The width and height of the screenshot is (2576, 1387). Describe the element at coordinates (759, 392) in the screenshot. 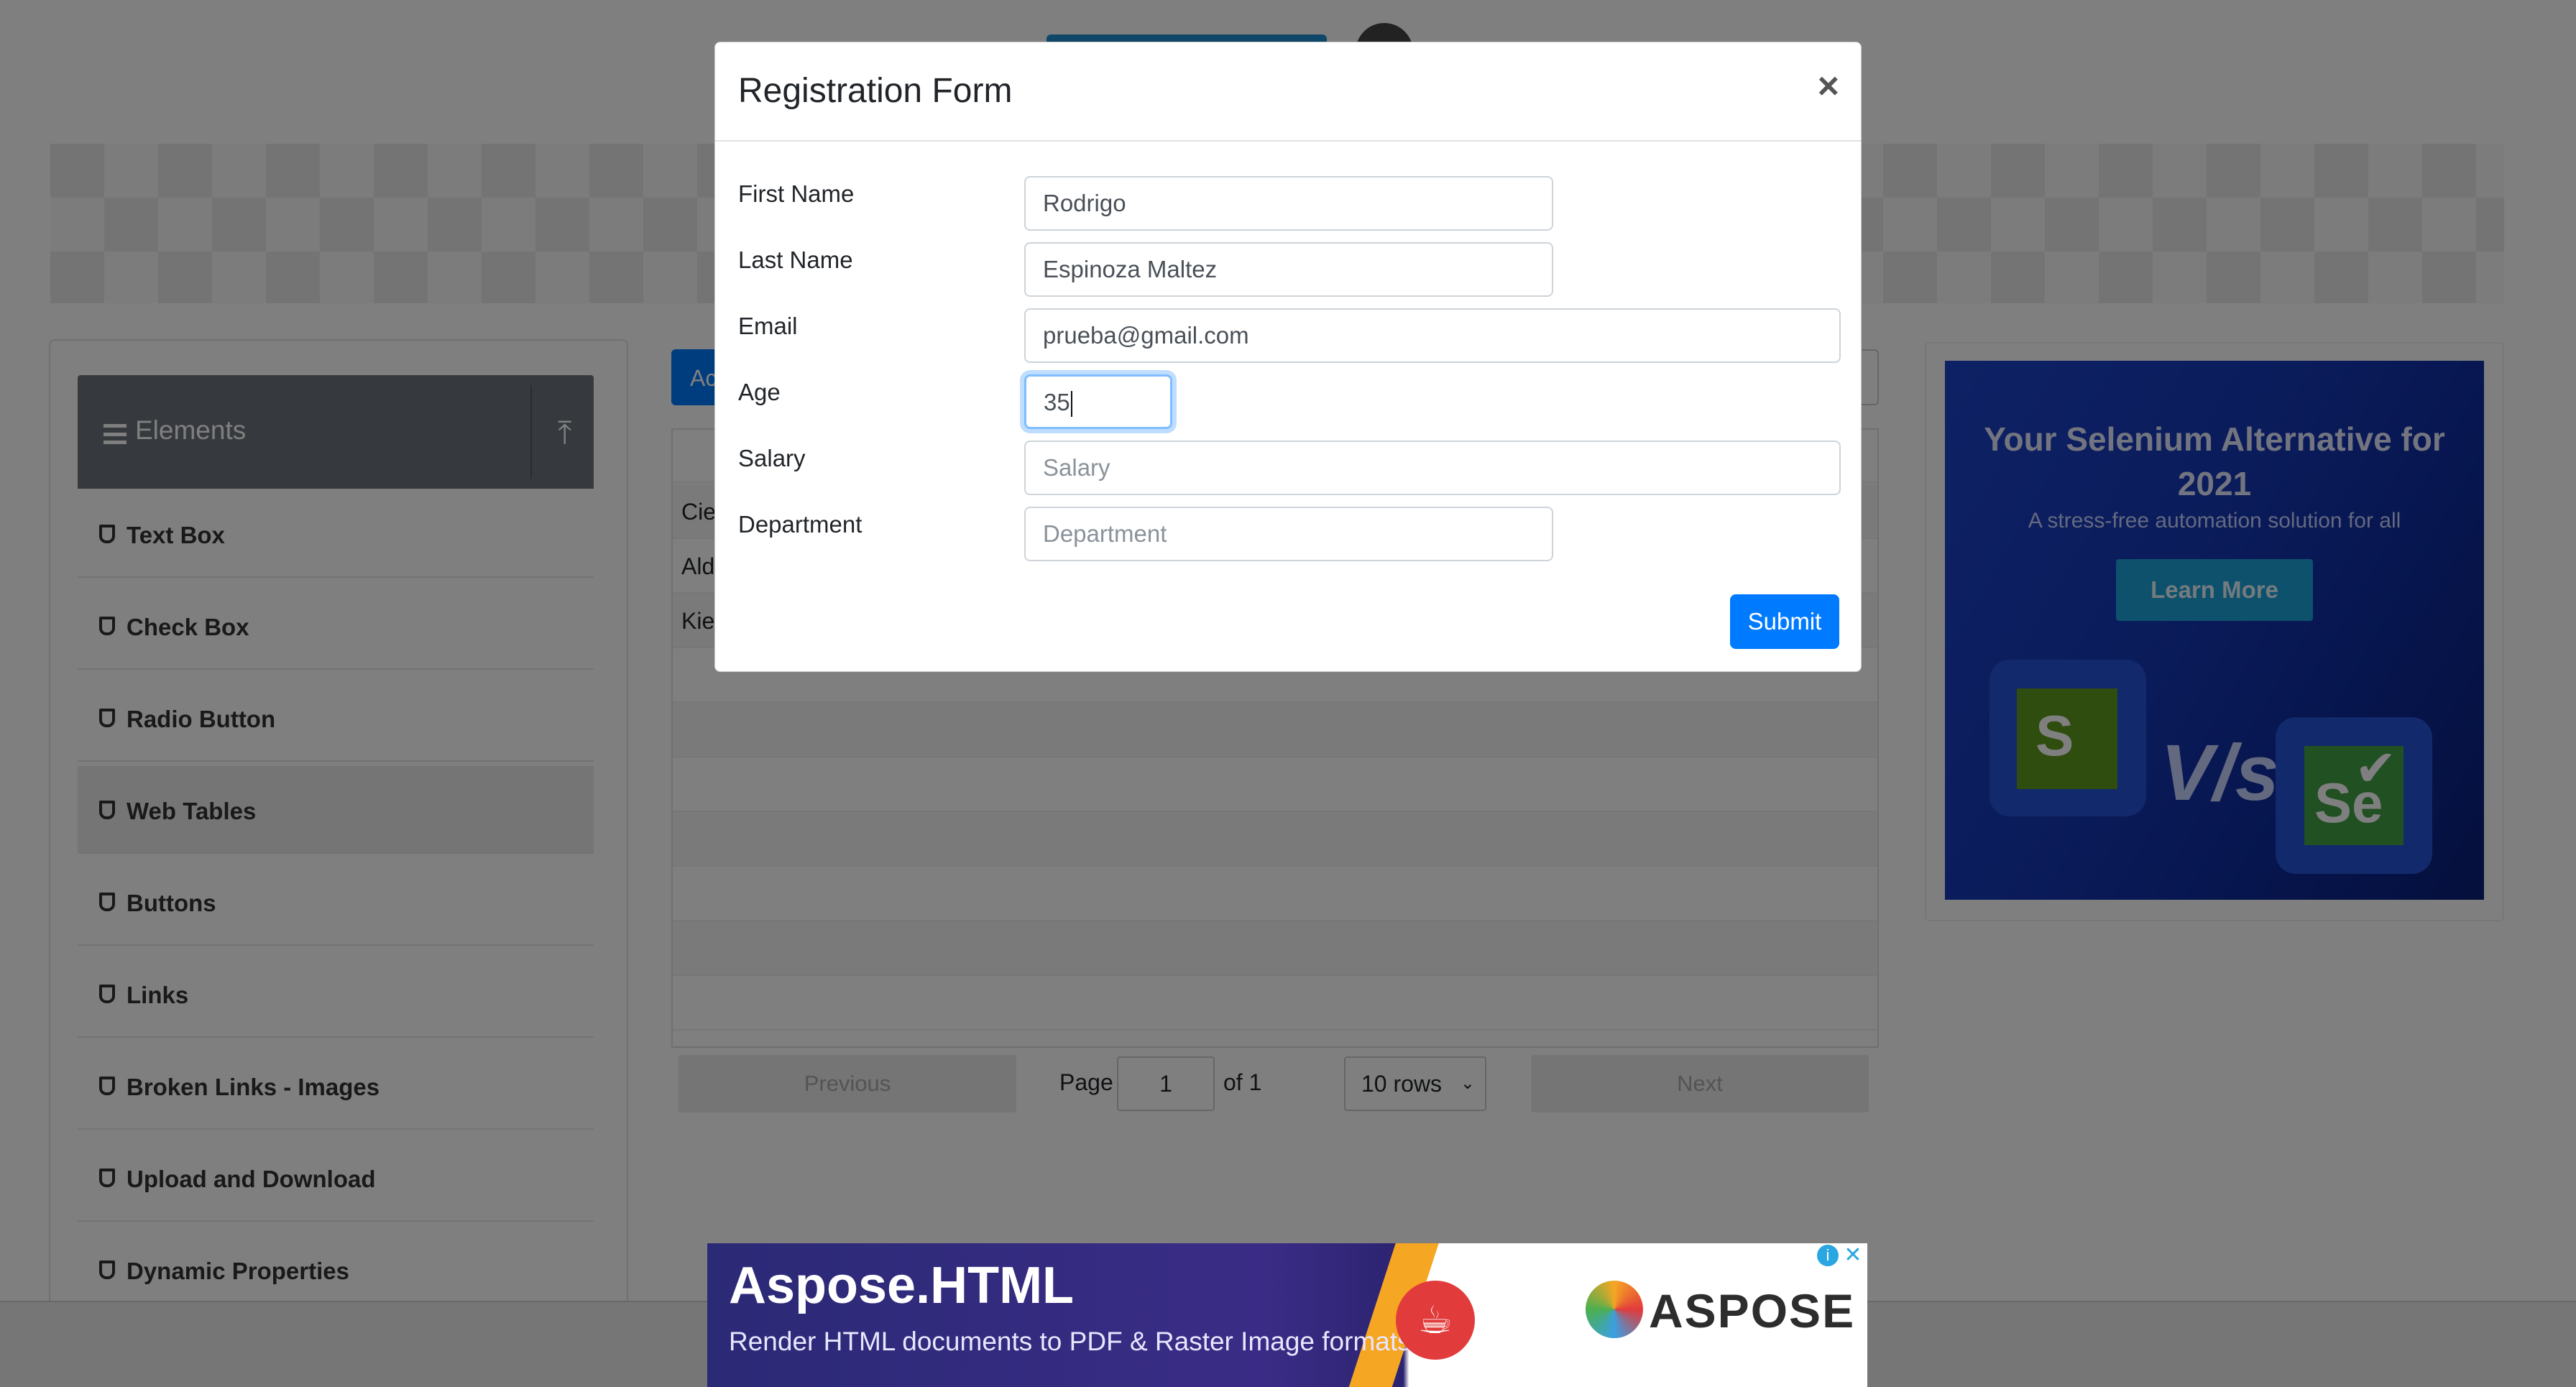

I see `age-label: Age` at that location.